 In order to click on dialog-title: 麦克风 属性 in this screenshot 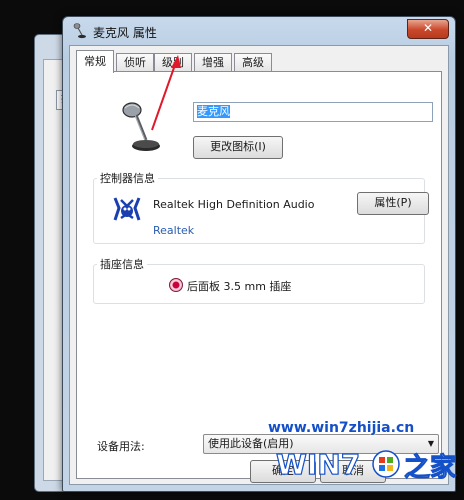, I will do `click(125, 33)`.